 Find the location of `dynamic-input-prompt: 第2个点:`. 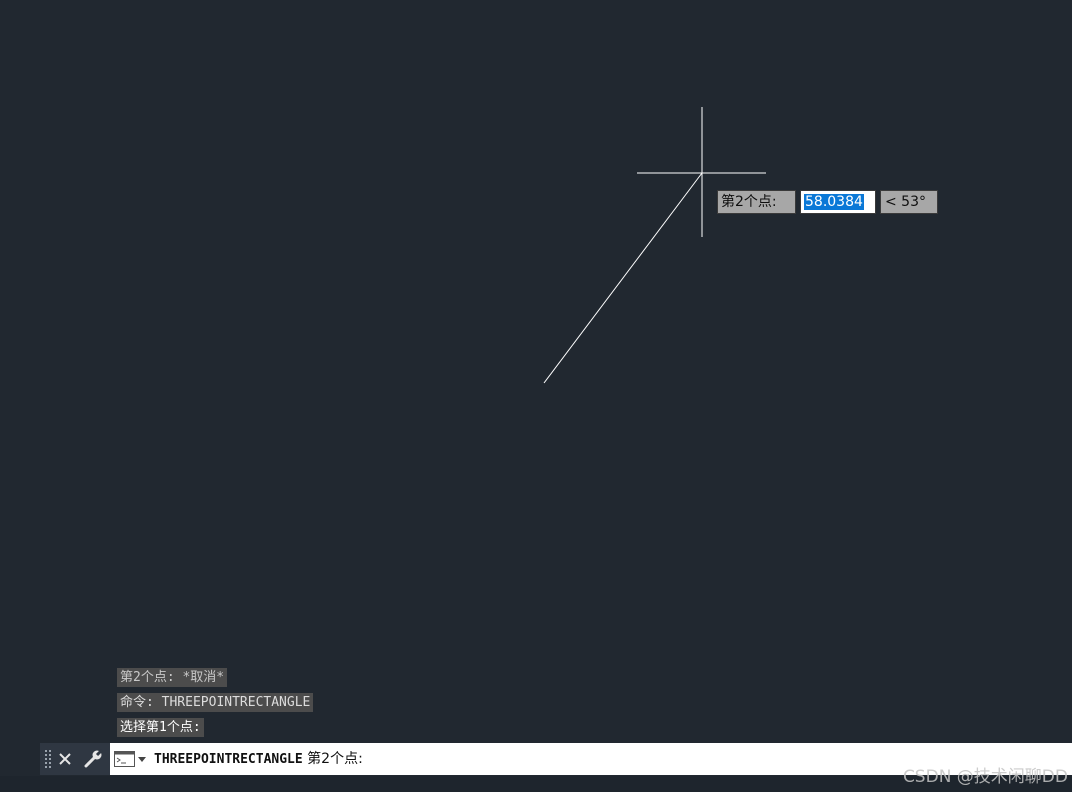

dynamic-input-prompt: 第2个点: is located at coordinates (756, 202).